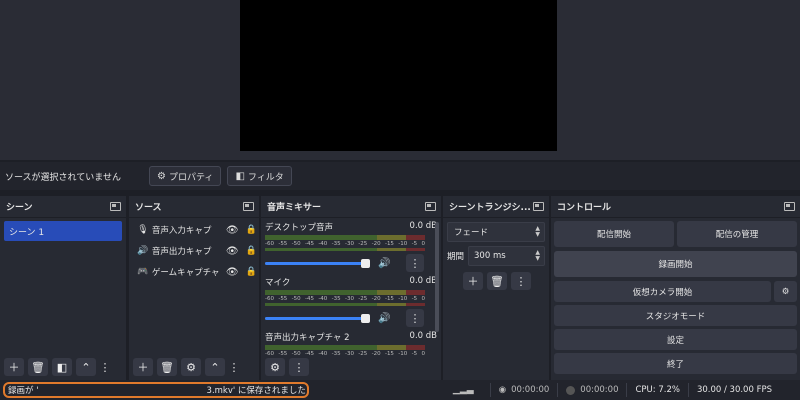  I want to click on meter-scale-tick: -40, so click(323, 354).